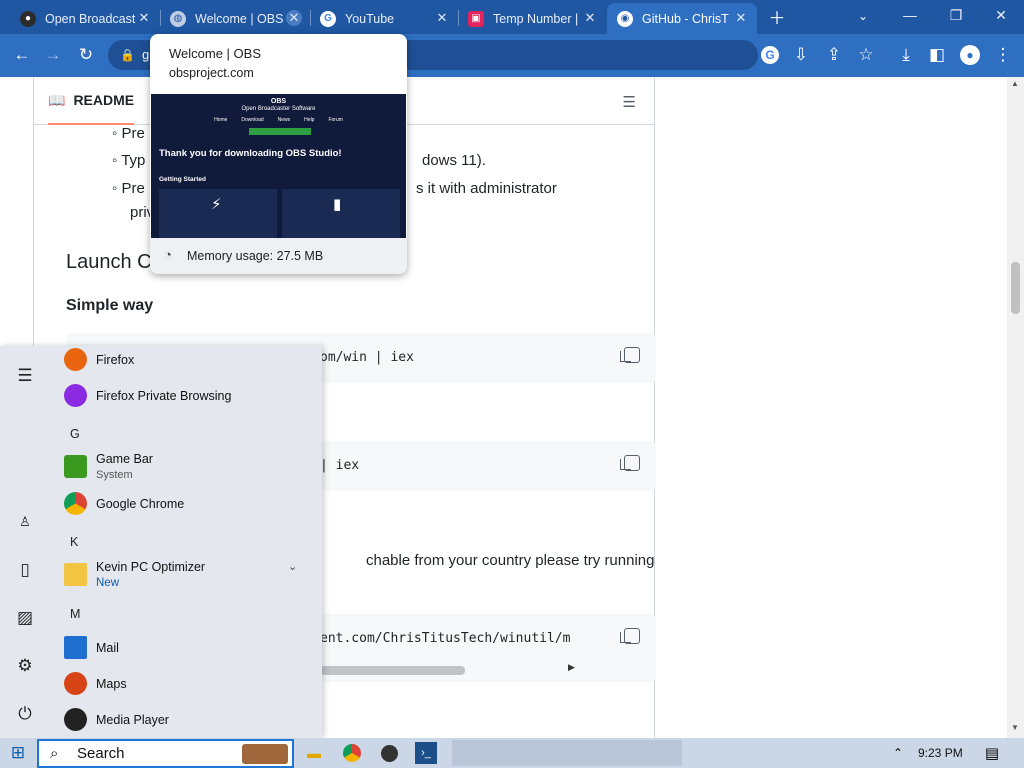 The height and width of the screenshot is (768, 1024). What do you see at coordinates (215, 53) in the screenshot?
I see `hovercard-title: Welcome | OBS` at bounding box center [215, 53].